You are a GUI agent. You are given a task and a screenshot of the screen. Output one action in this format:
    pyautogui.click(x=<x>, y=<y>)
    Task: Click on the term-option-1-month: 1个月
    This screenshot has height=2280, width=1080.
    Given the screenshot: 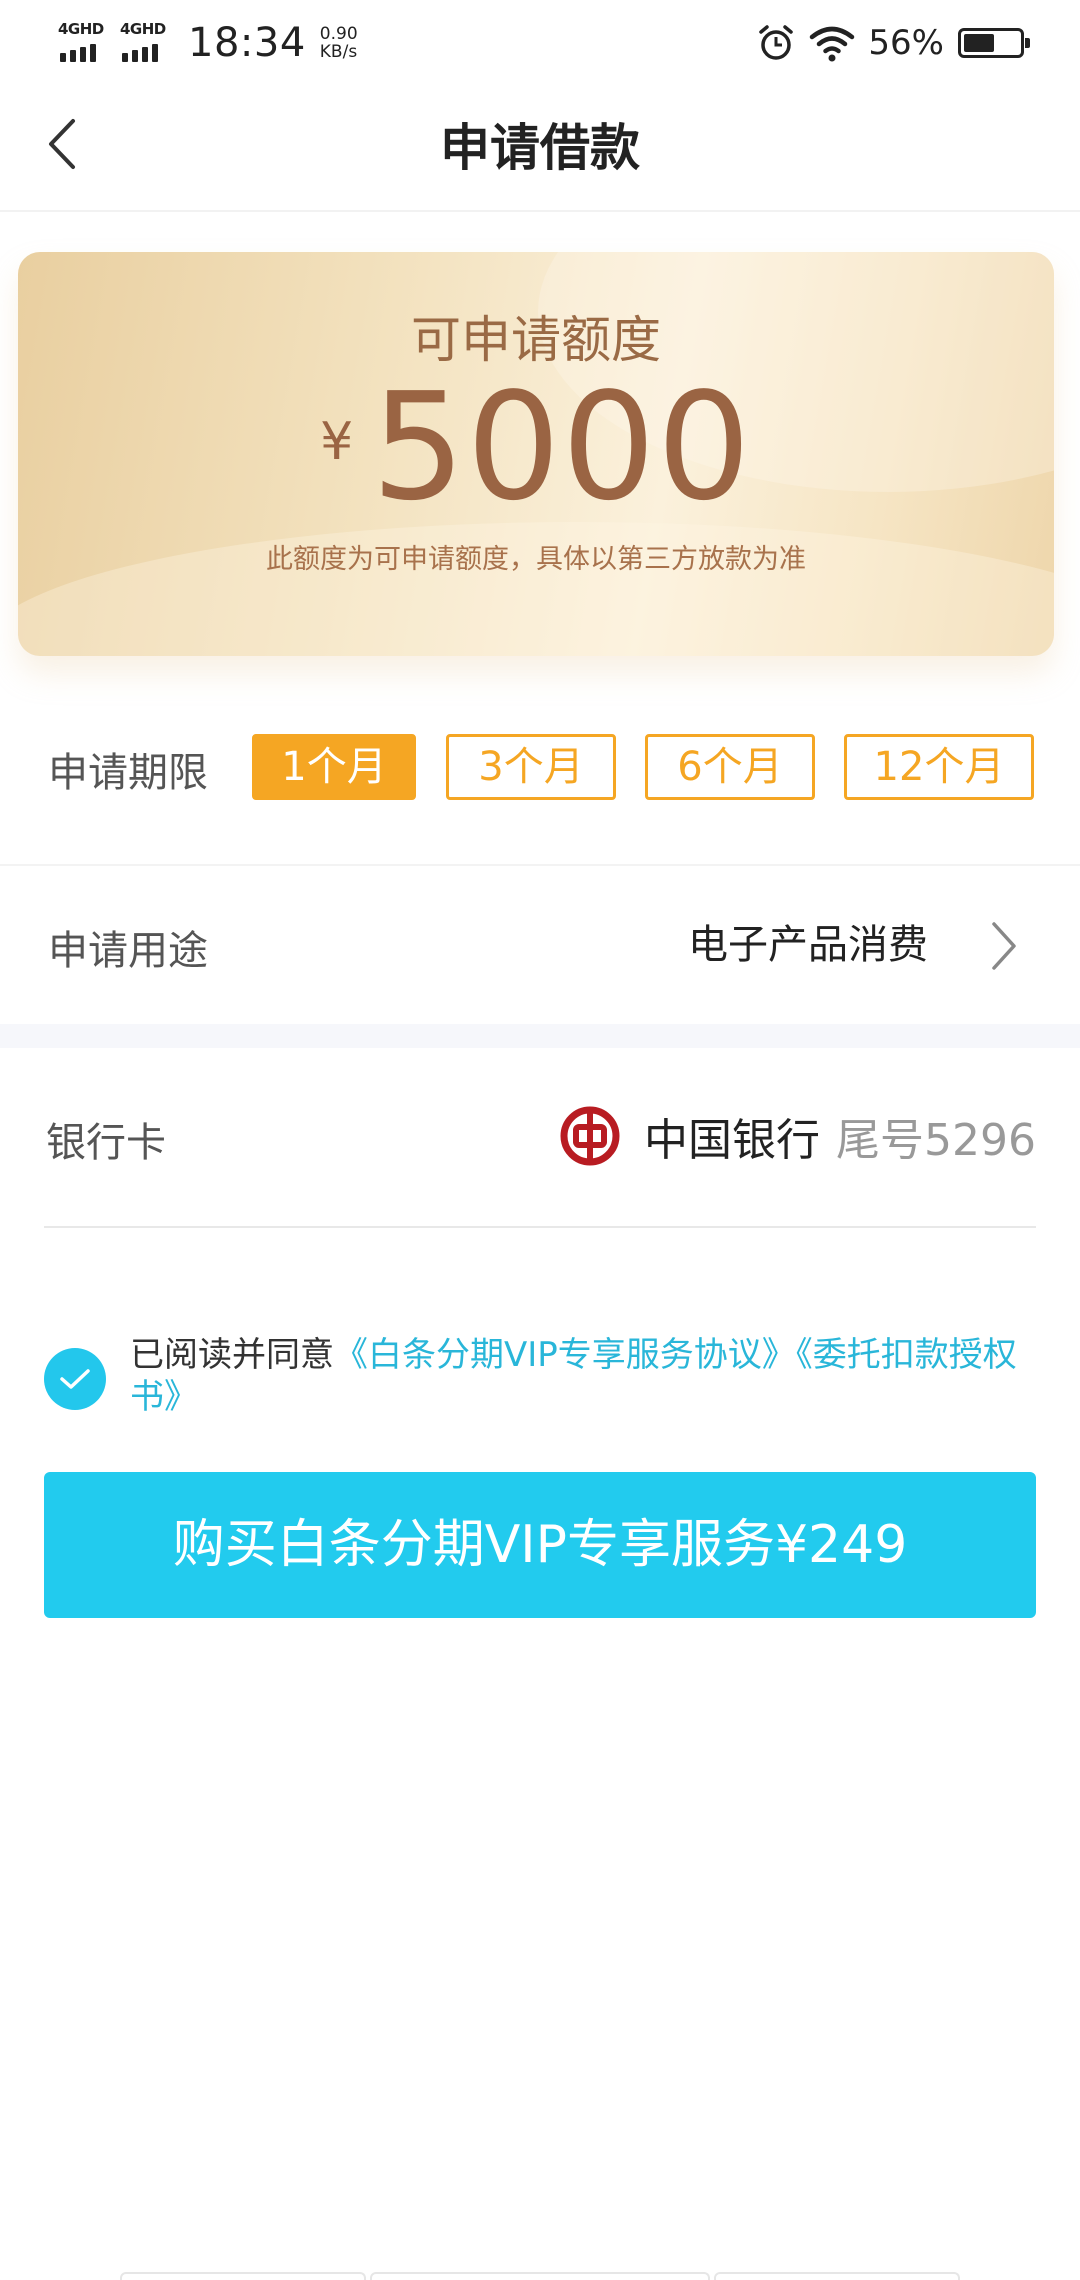 What is the action you would take?
    pyautogui.click(x=334, y=767)
    